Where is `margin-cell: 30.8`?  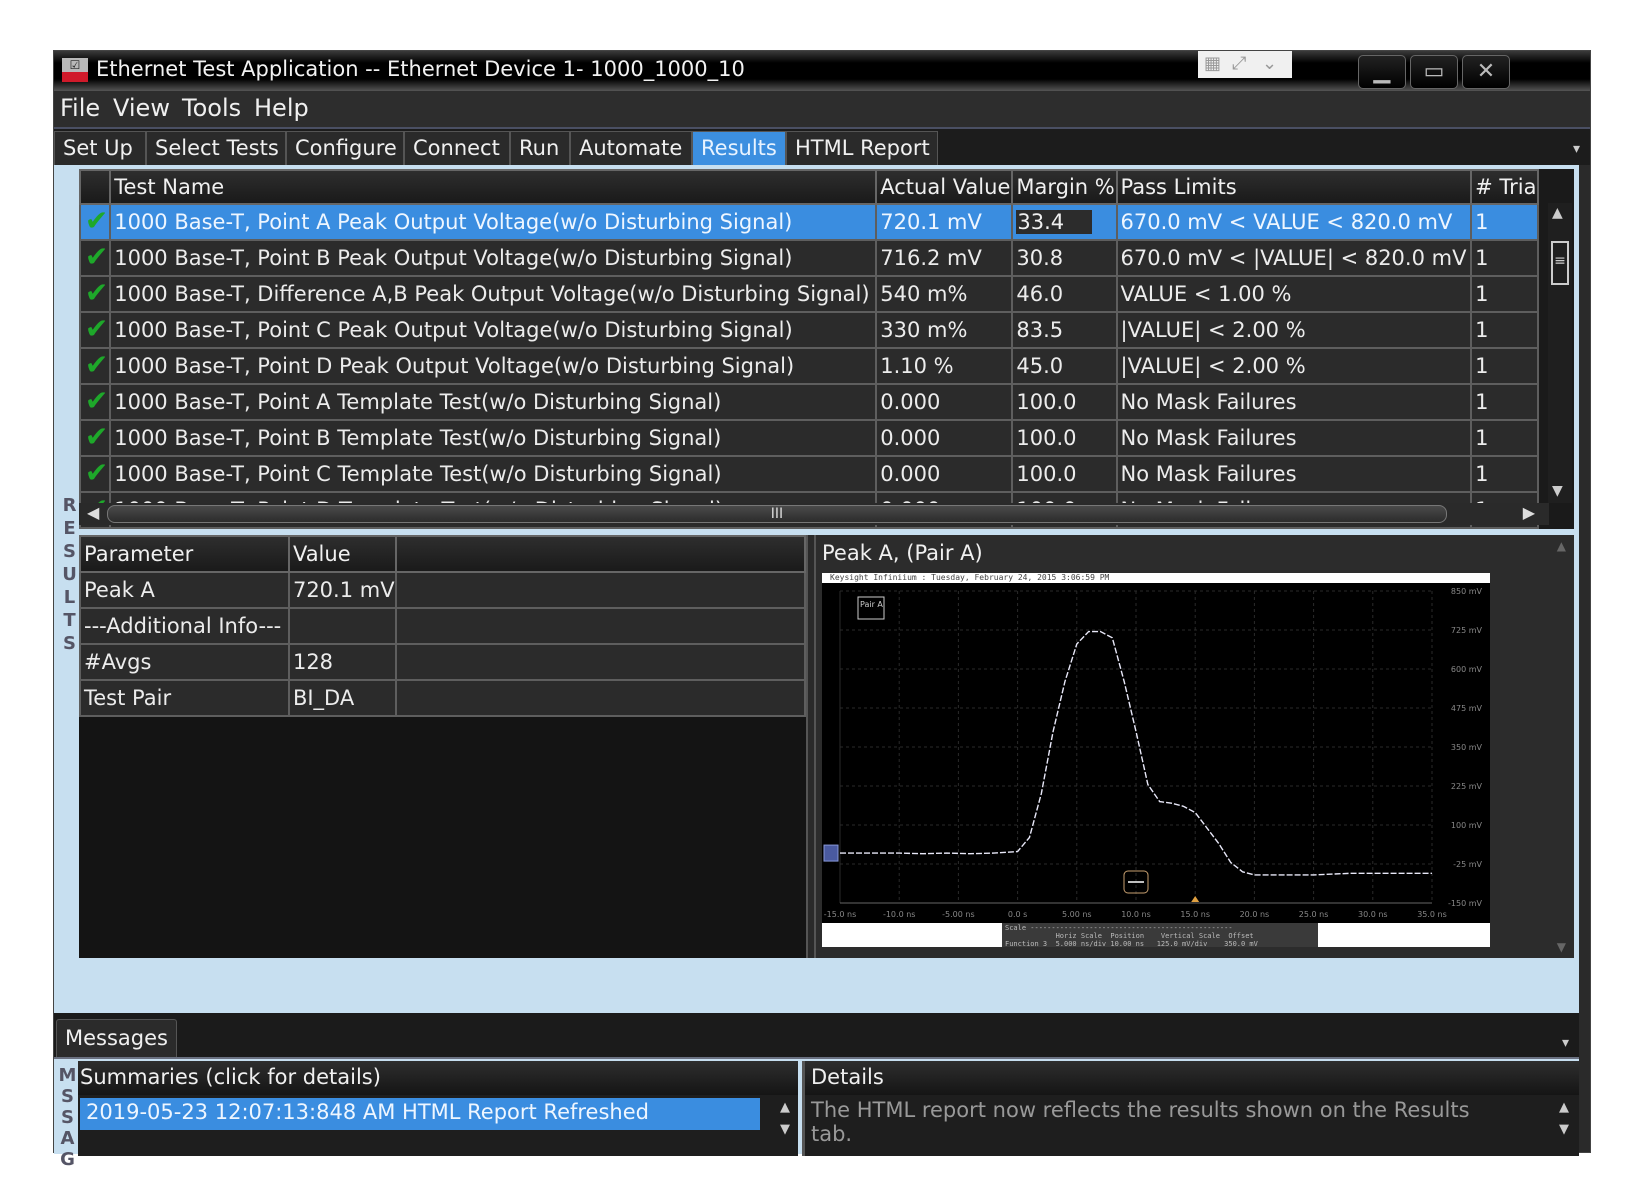 margin-cell: 30.8 is located at coordinates (1064, 258).